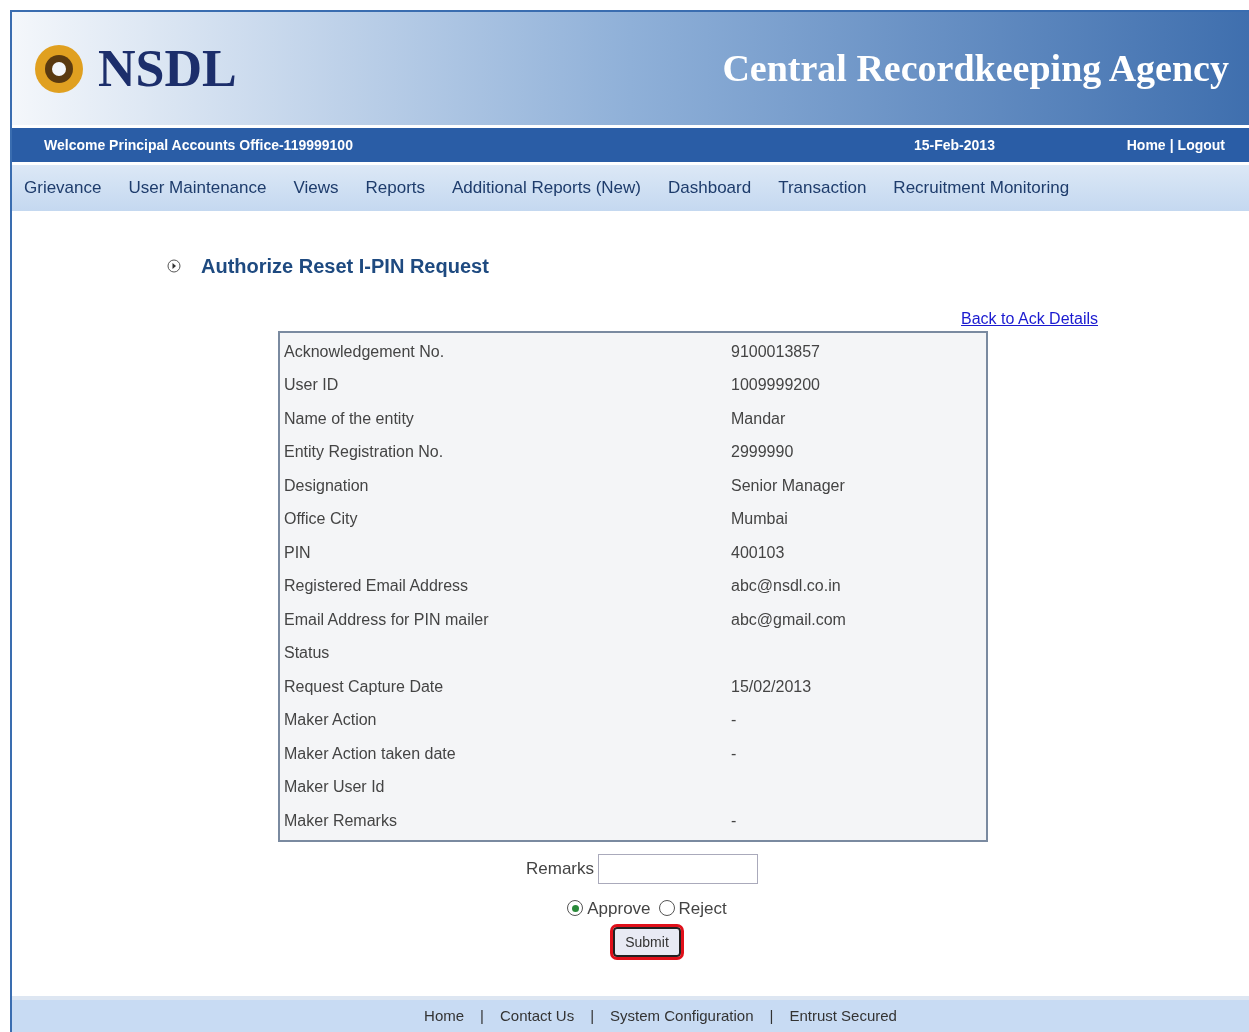  Describe the element at coordinates (762, 452) in the screenshot. I see `field-value: 2999990` at that location.